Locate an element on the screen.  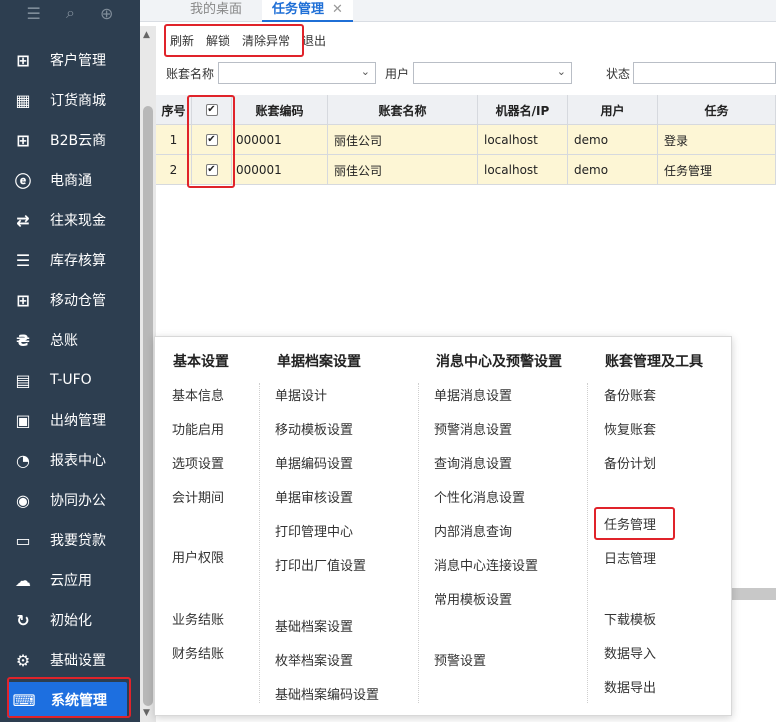
tab-desktop: 我的桌面 is located at coordinates (216, 11).